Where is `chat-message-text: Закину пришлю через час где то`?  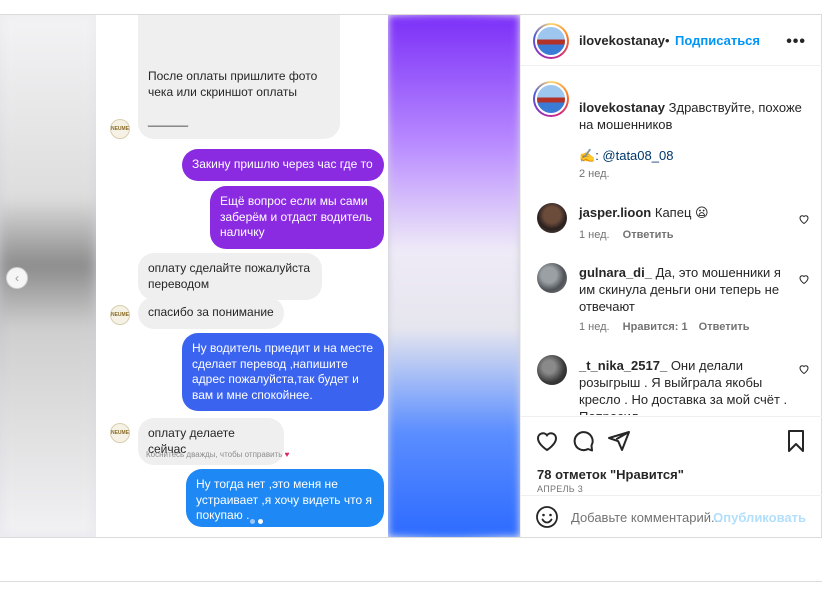
chat-message-text: Закину пришлю через час где то is located at coordinates (282, 164).